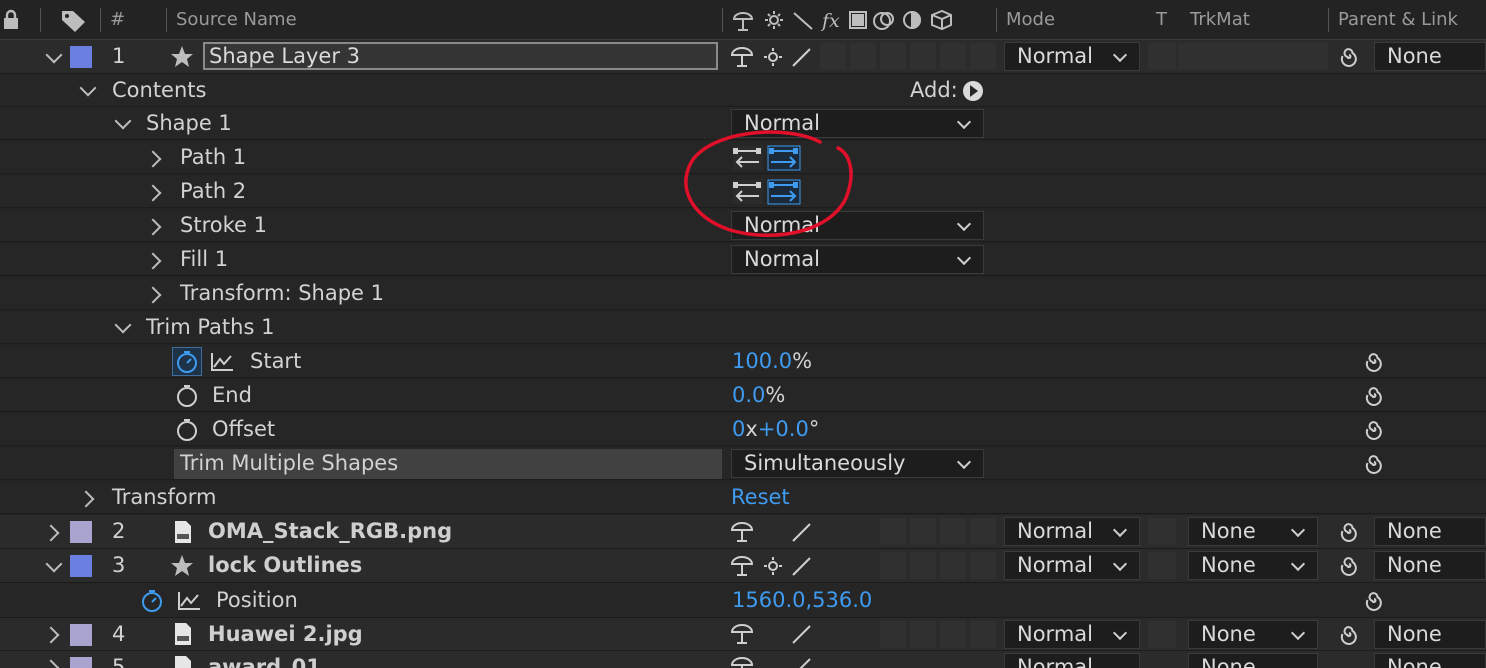 Image resolution: width=1486 pixels, height=668 pixels. What do you see at coordinates (772, 361) in the screenshot?
I see `start-value: 100.0%` at bounding box center [772, 361].